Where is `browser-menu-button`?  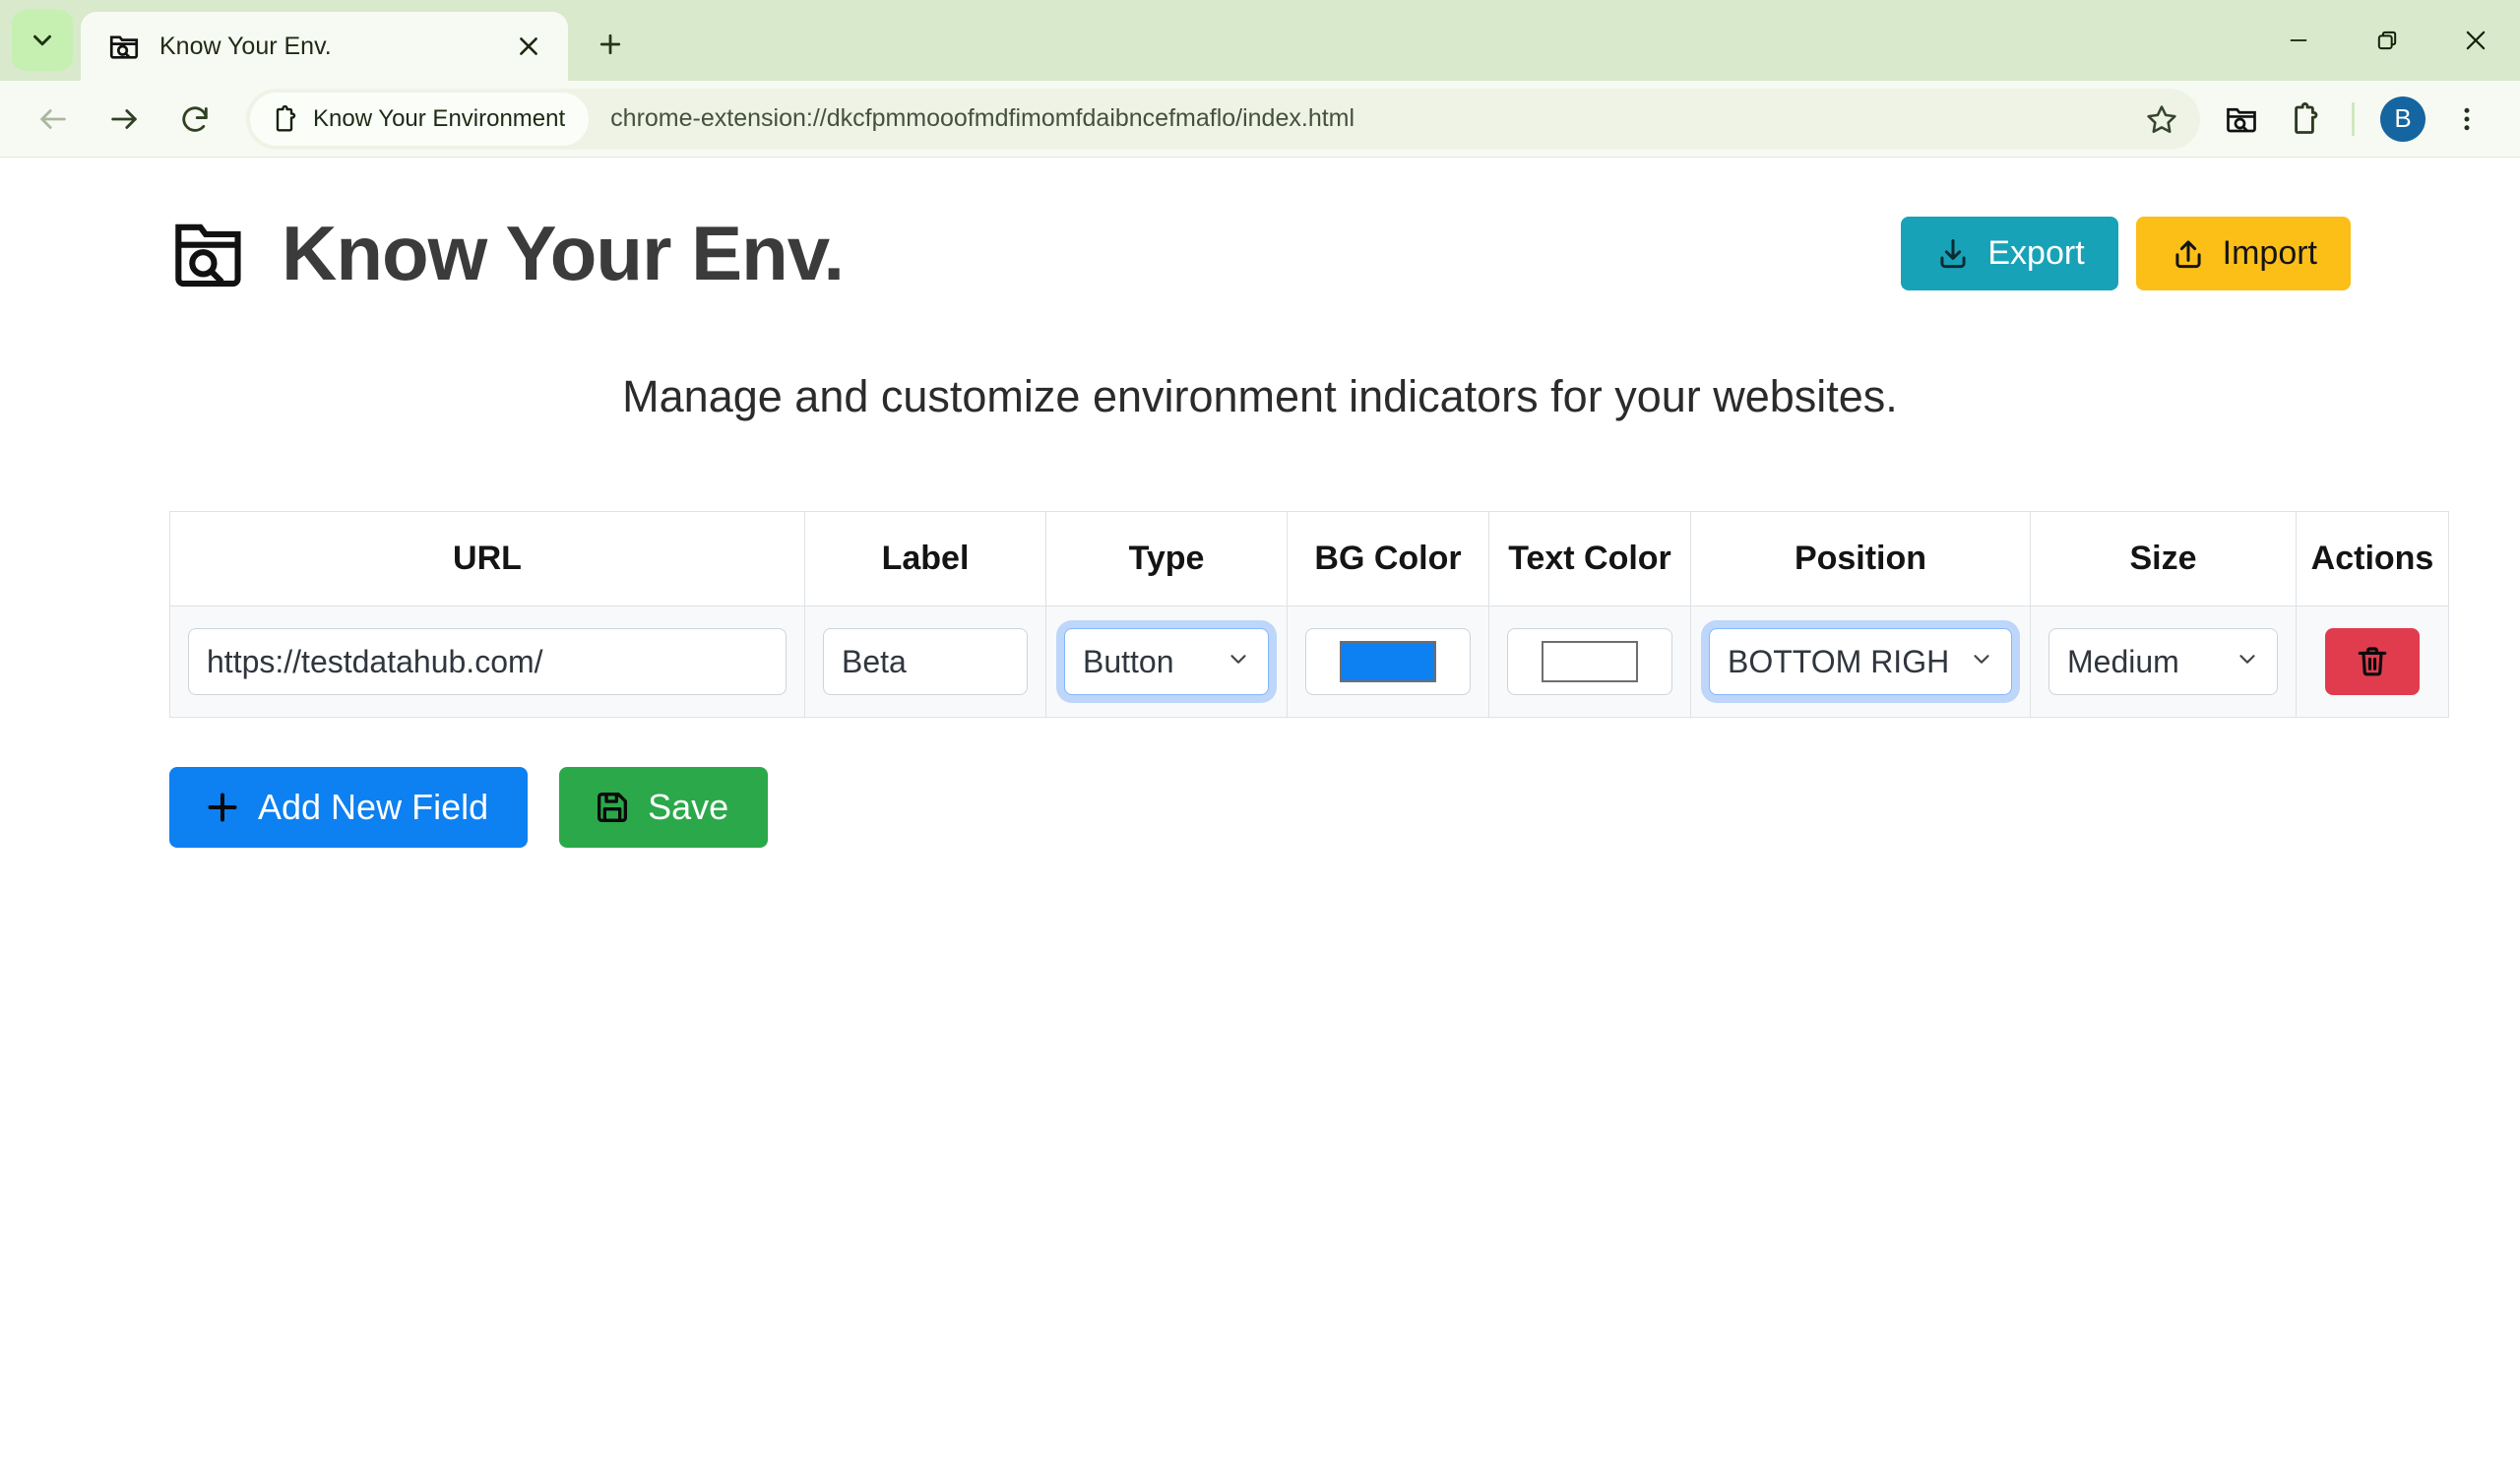 browser-menu-button is located at coordinates (2466, 119).